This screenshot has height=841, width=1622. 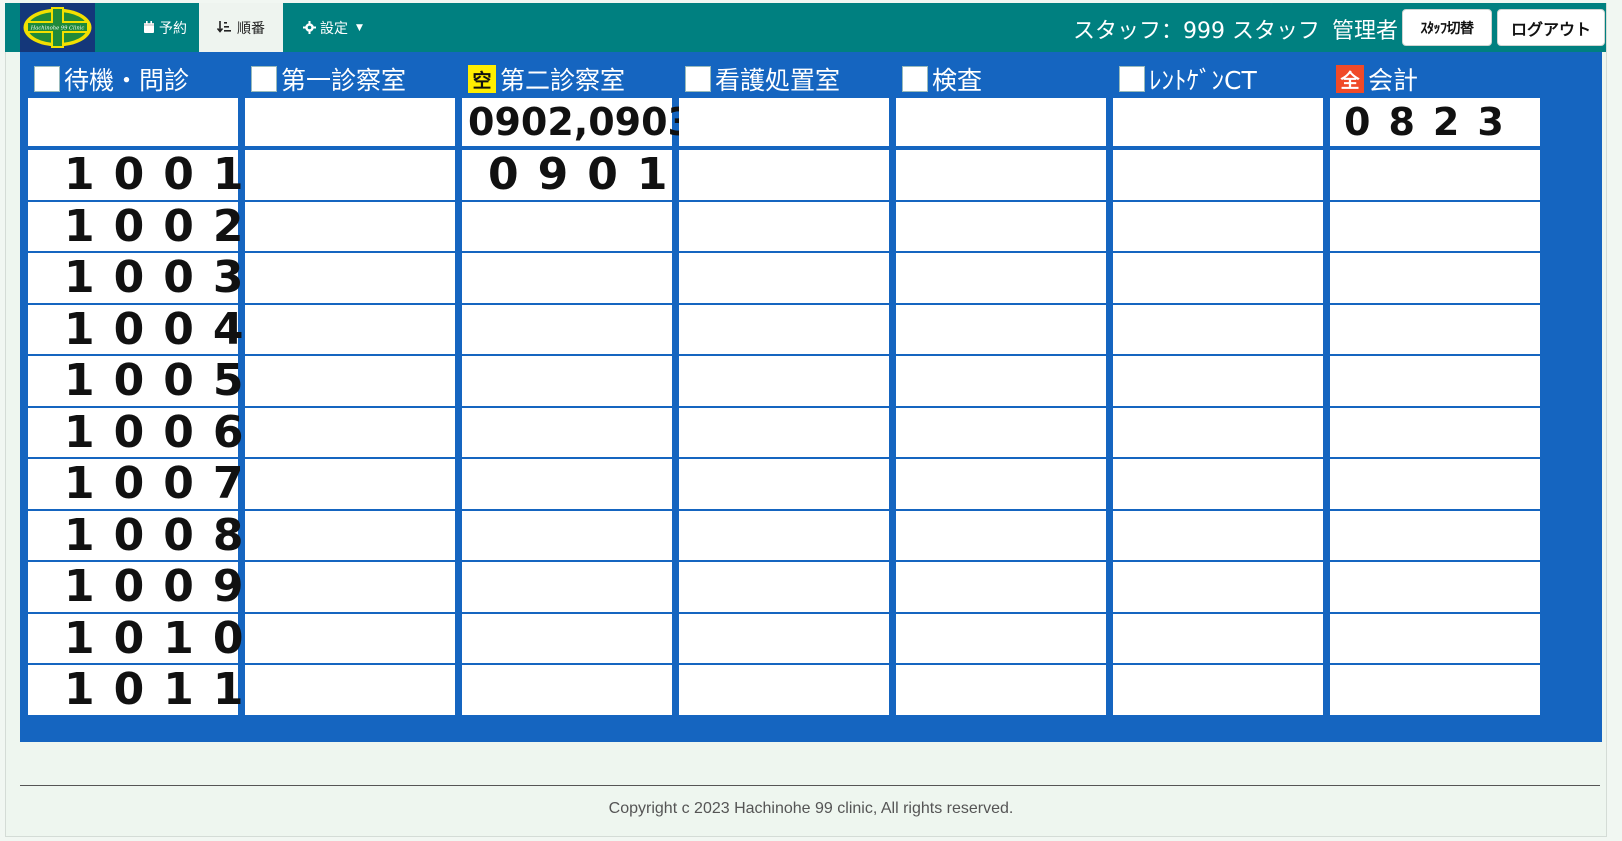 What do you see at coordinates (135, 638) in the screenshot?
I see `queue-cell-waiting: 1010` at bounding box center [135, 638].